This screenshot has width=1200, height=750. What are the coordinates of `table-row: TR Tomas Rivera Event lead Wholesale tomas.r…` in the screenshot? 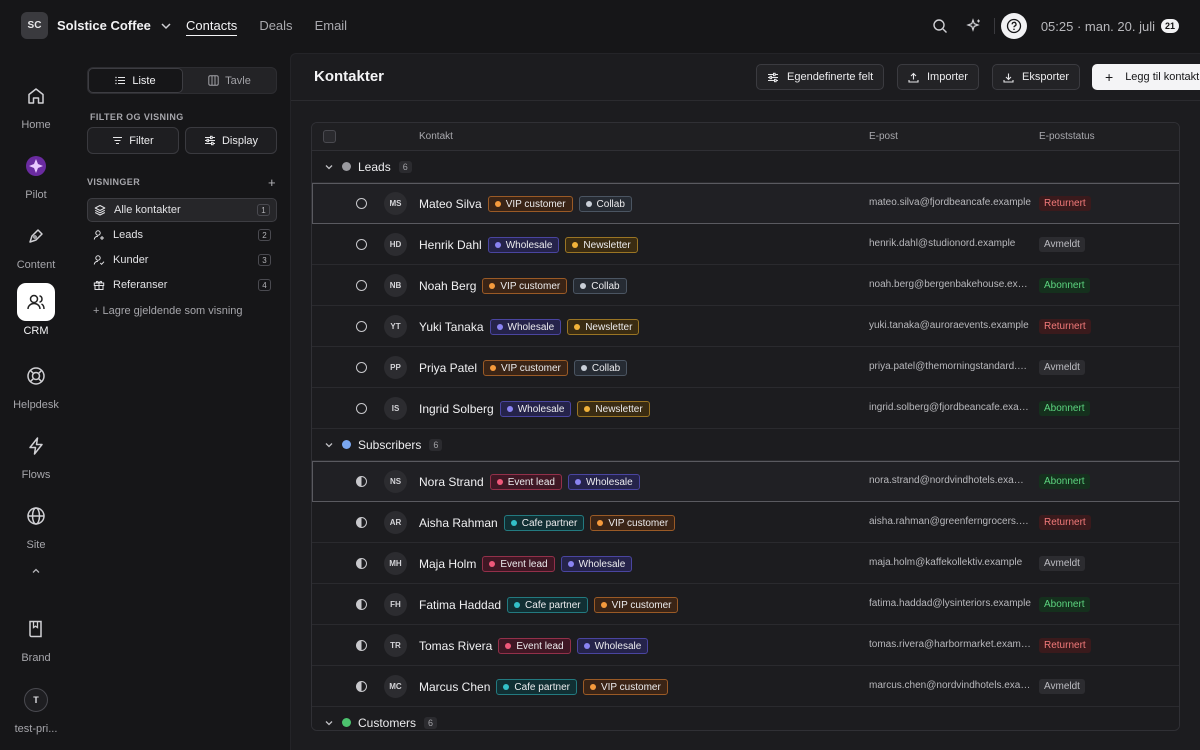 It's located at (745, 645).